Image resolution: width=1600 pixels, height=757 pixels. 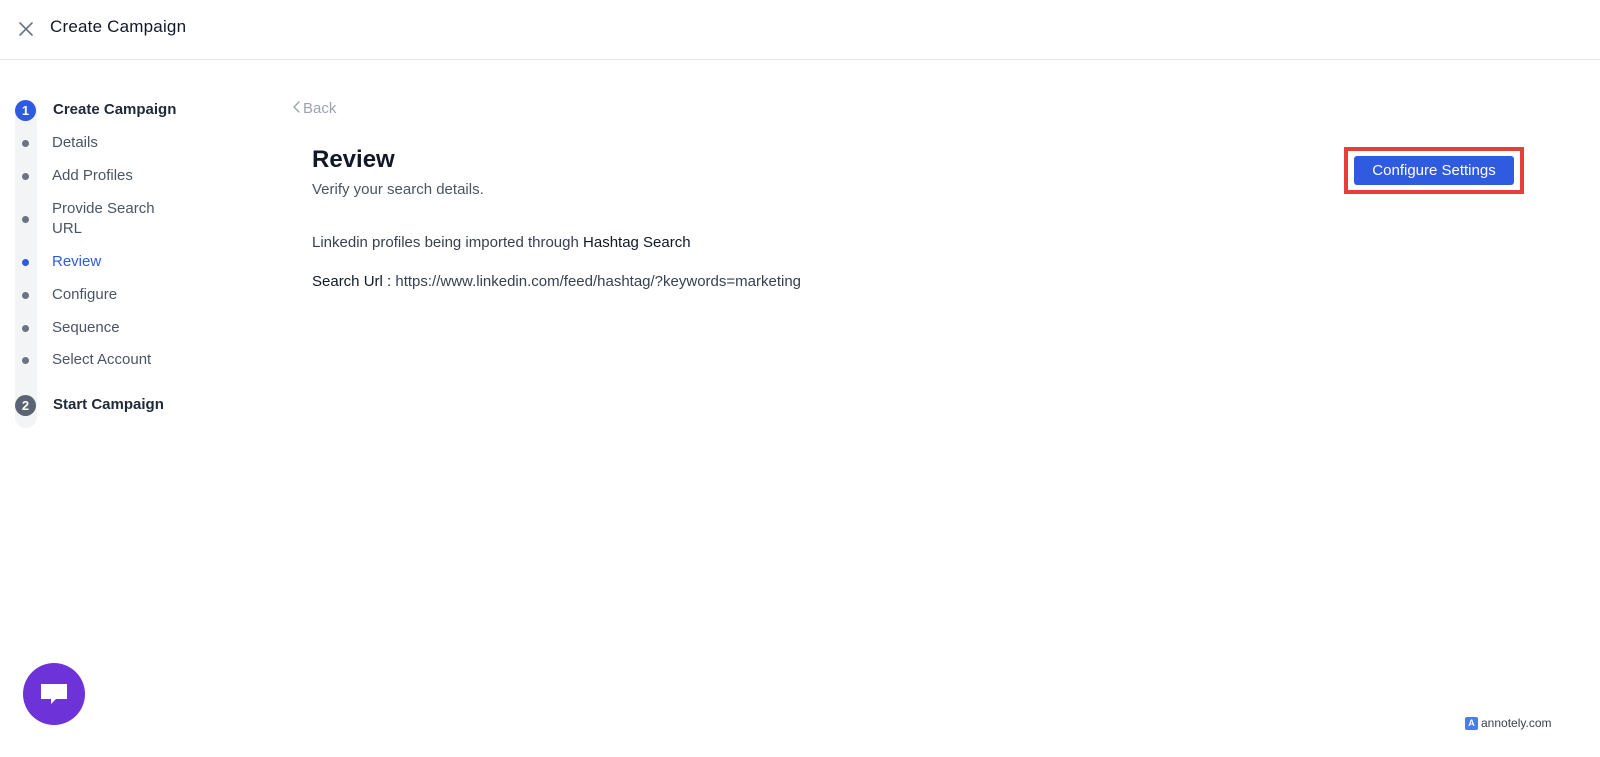 What do you see at coordinates (1434, 170) in the screenshot?
I see `configure-settings-button: Configure Settings` at bounding box center [1434, 170].